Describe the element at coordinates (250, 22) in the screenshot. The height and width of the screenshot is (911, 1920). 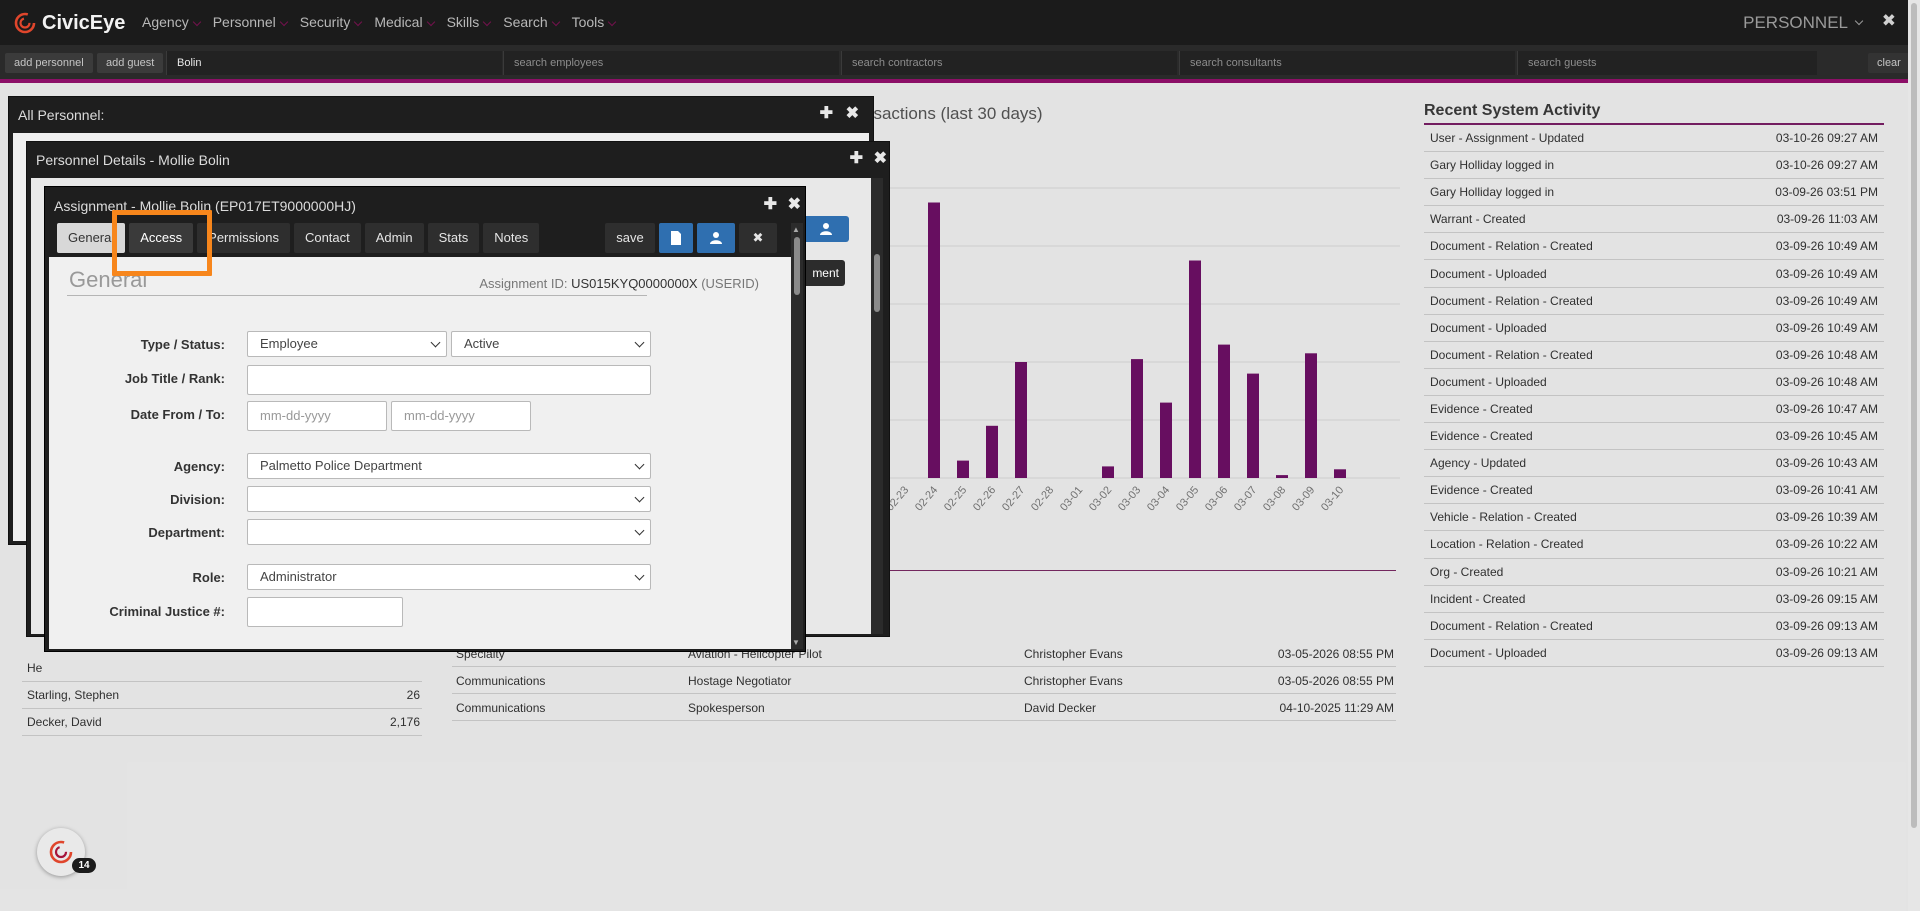
I see `nav-item-personnel: Personnel` at that location.